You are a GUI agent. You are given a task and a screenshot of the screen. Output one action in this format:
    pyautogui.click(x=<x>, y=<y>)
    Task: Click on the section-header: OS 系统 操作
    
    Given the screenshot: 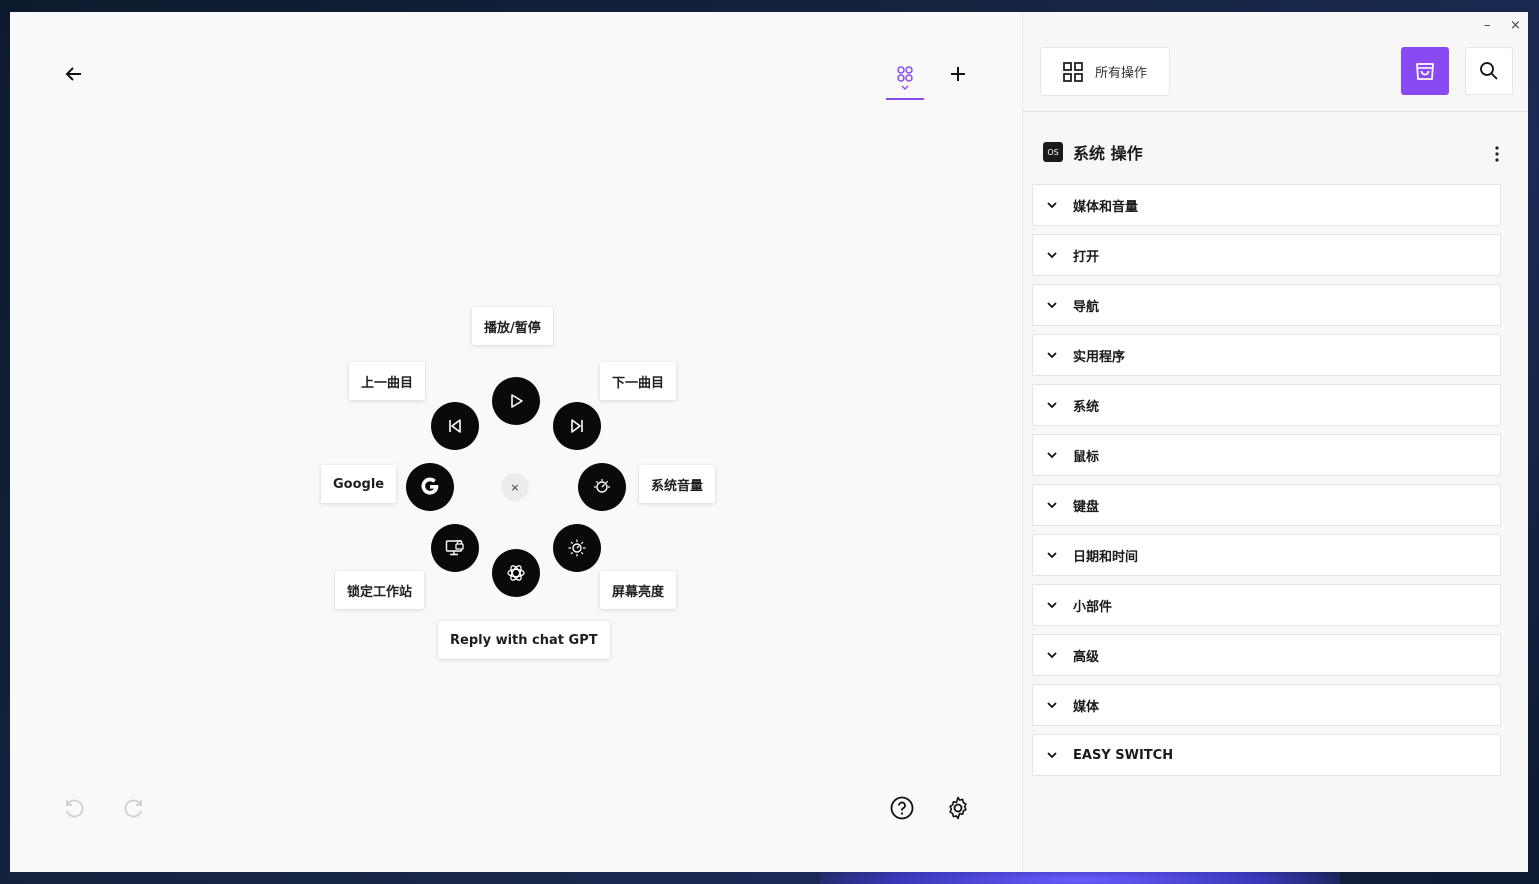 What is the action you would take?
    pyautogui.click(x=1093, y=152)
    